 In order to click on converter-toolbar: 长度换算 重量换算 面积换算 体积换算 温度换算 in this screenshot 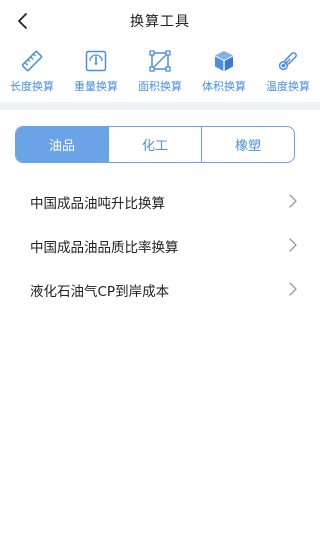, I will do `click(160, 72)`.